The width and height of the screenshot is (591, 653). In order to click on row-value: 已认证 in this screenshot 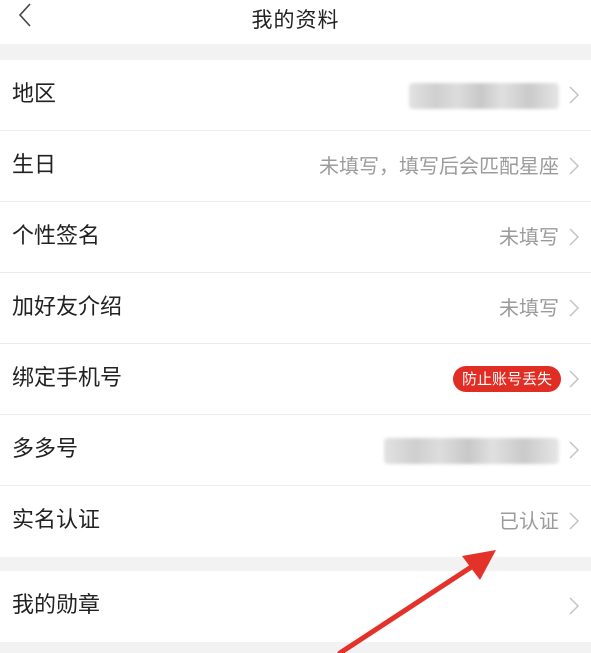, I will do `click(529, 521)`.